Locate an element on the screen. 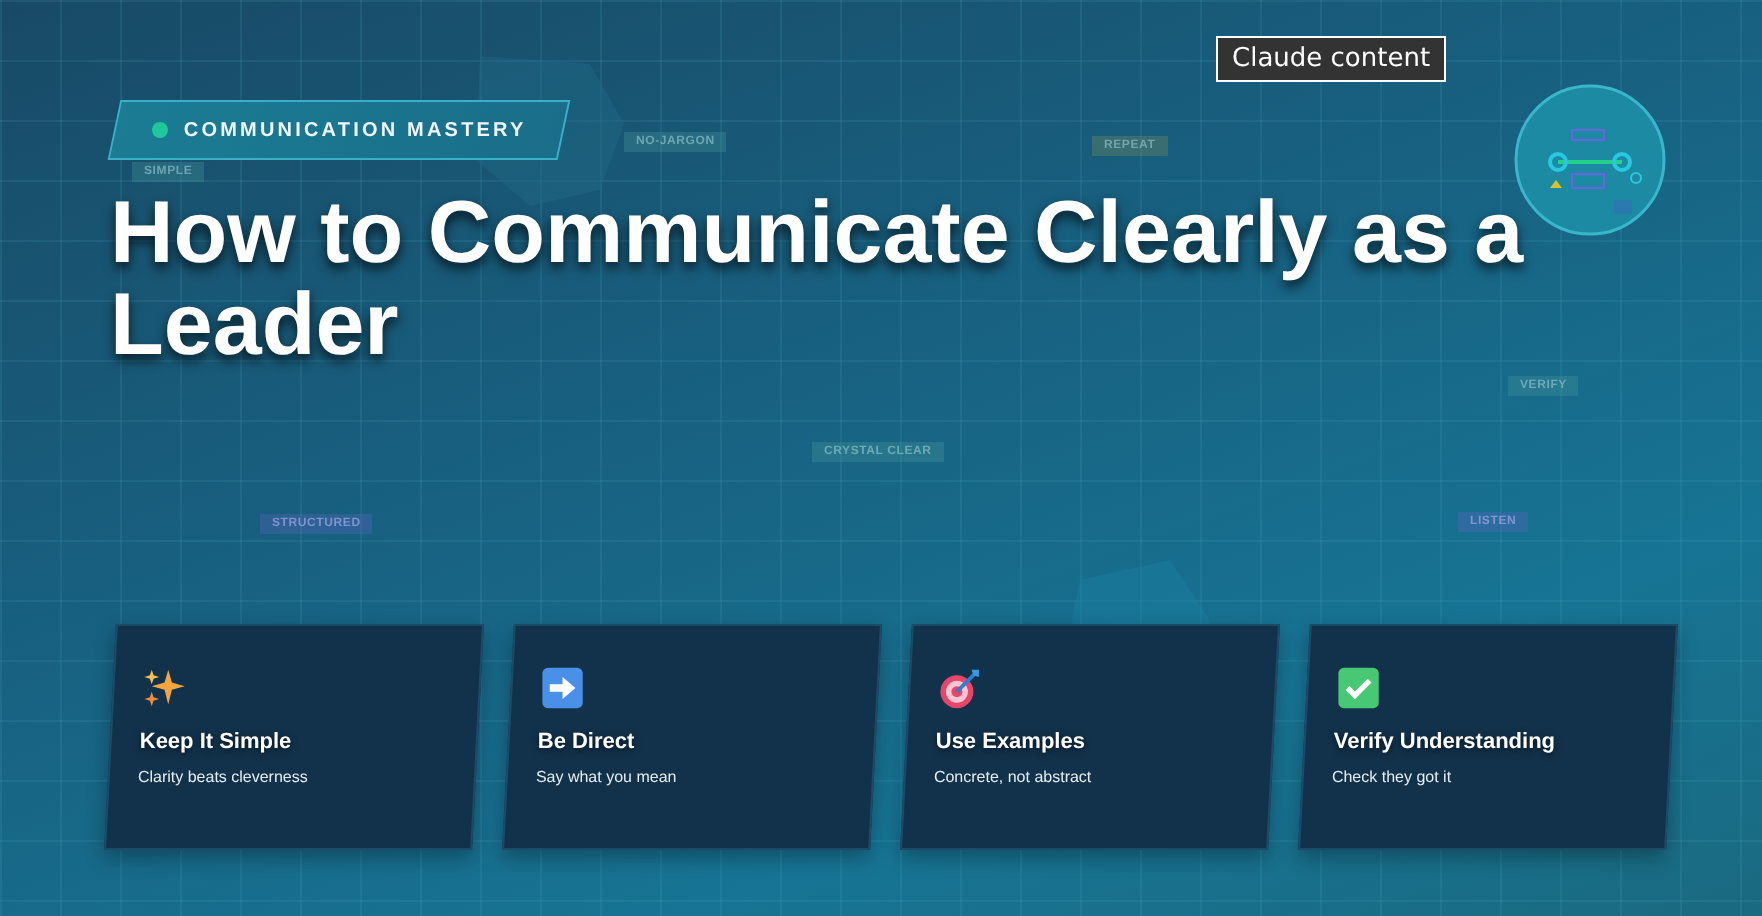 The height and width of the screenshot is (916, 1762). card-text: Say what you mean is located at coordinates (606, 777).